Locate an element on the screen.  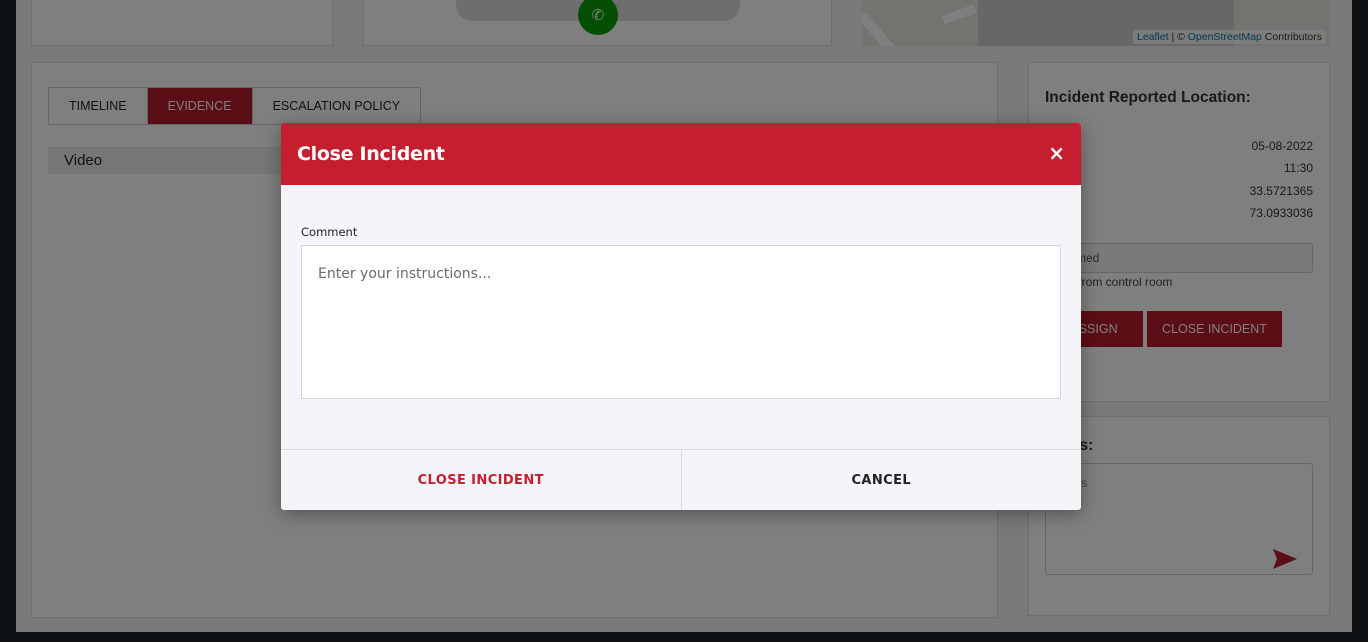
dialog-title: Close Incident is located at coordinates (371, 154).